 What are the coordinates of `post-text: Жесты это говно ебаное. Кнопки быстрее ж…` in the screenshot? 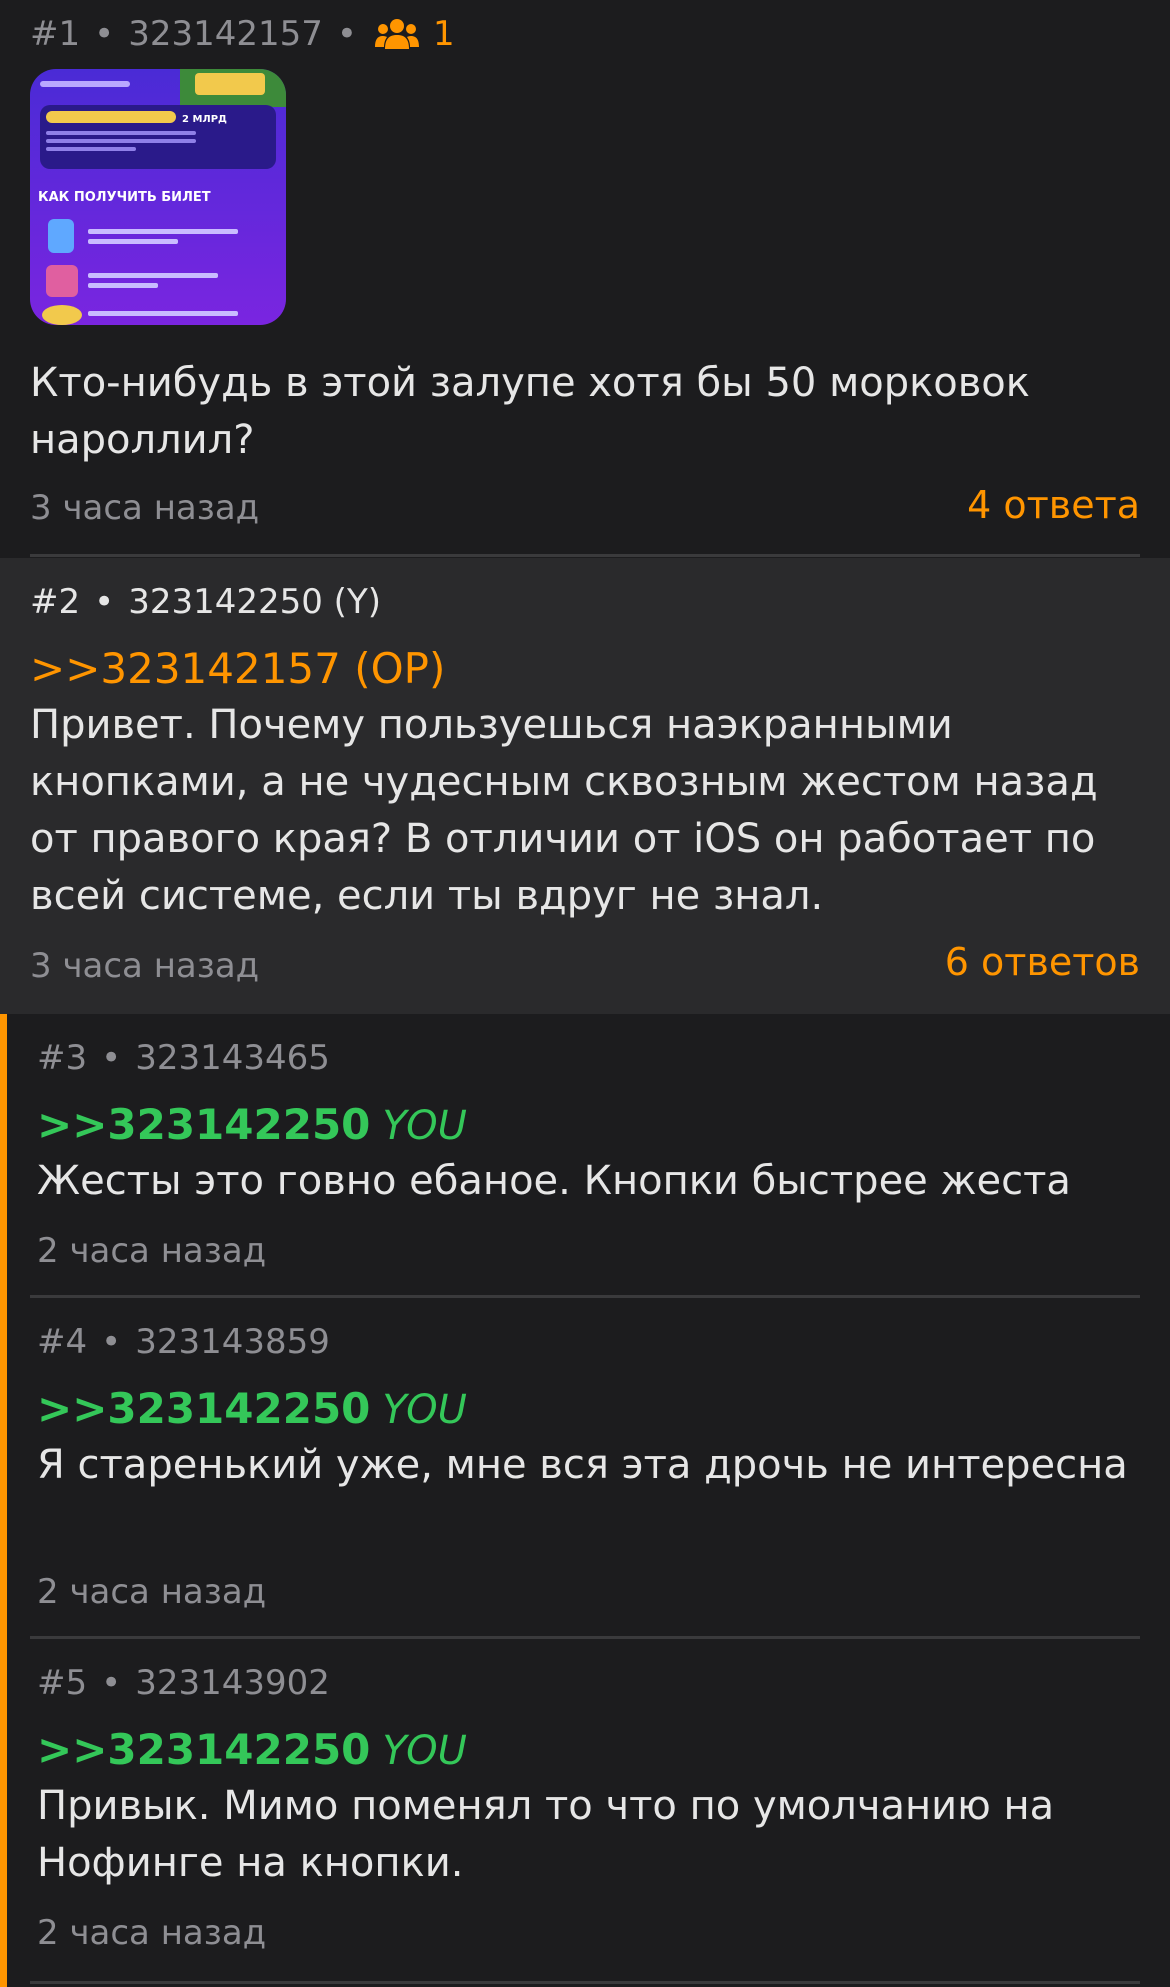 It's located at (554, 1181).